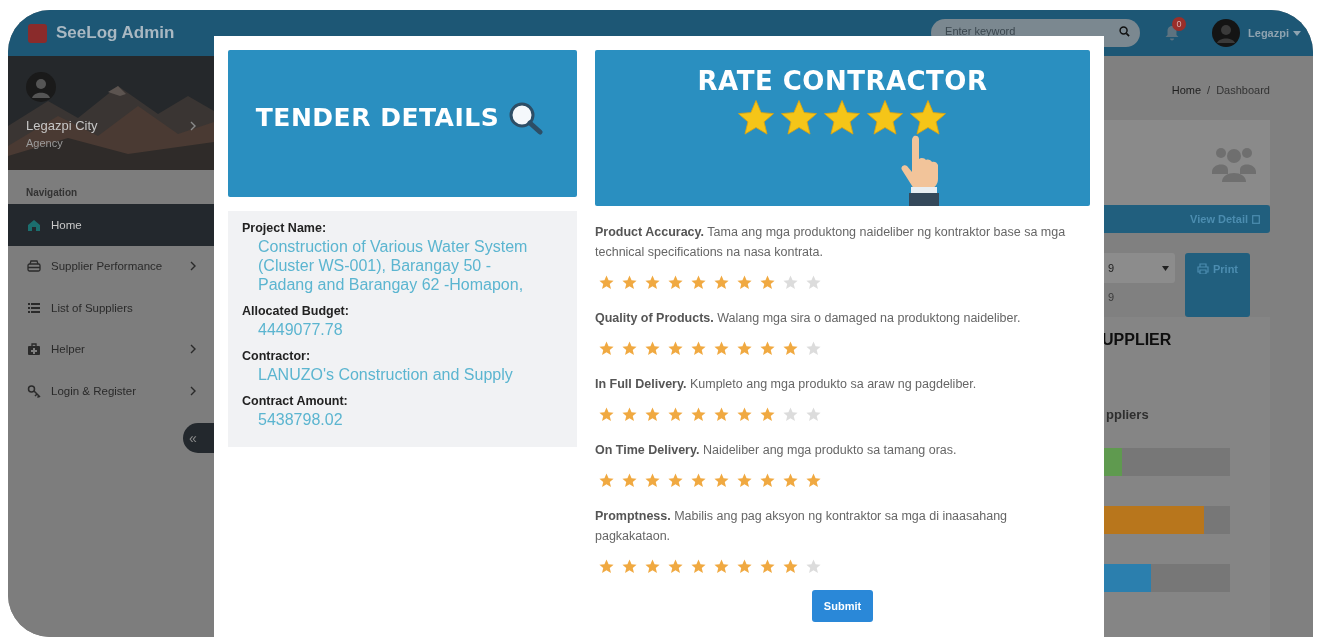 The width and height of the screenshot is (1317, 637). I want to click on nav-item: Home, so click(111, 225).